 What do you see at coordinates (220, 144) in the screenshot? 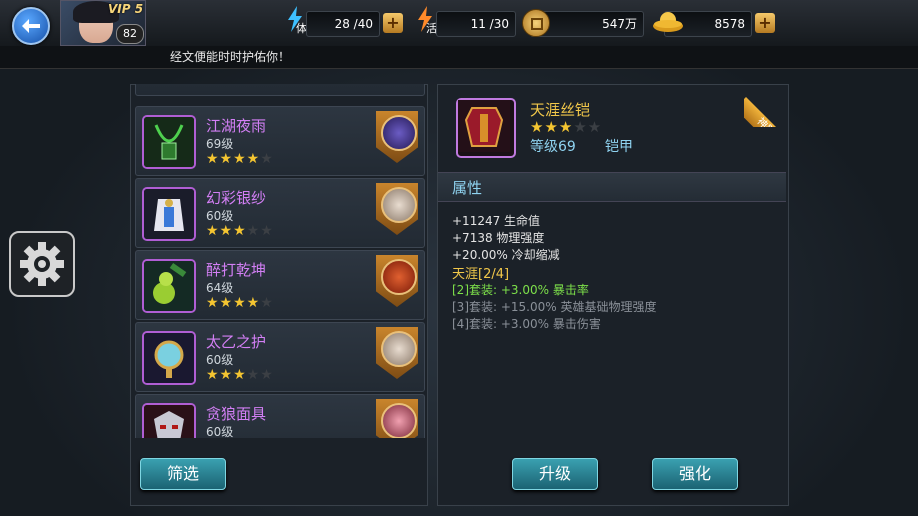
I see `item-level: 69级` at bounding box center [220, 144].